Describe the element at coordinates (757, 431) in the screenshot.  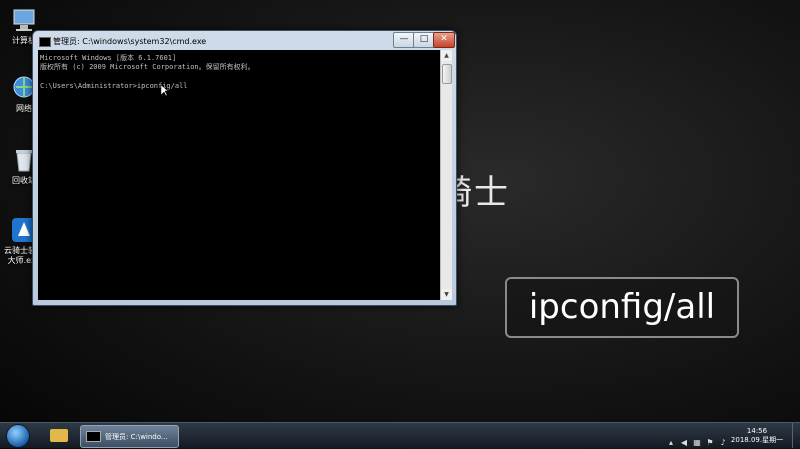
I see `clock-time: 14:56` at that location.